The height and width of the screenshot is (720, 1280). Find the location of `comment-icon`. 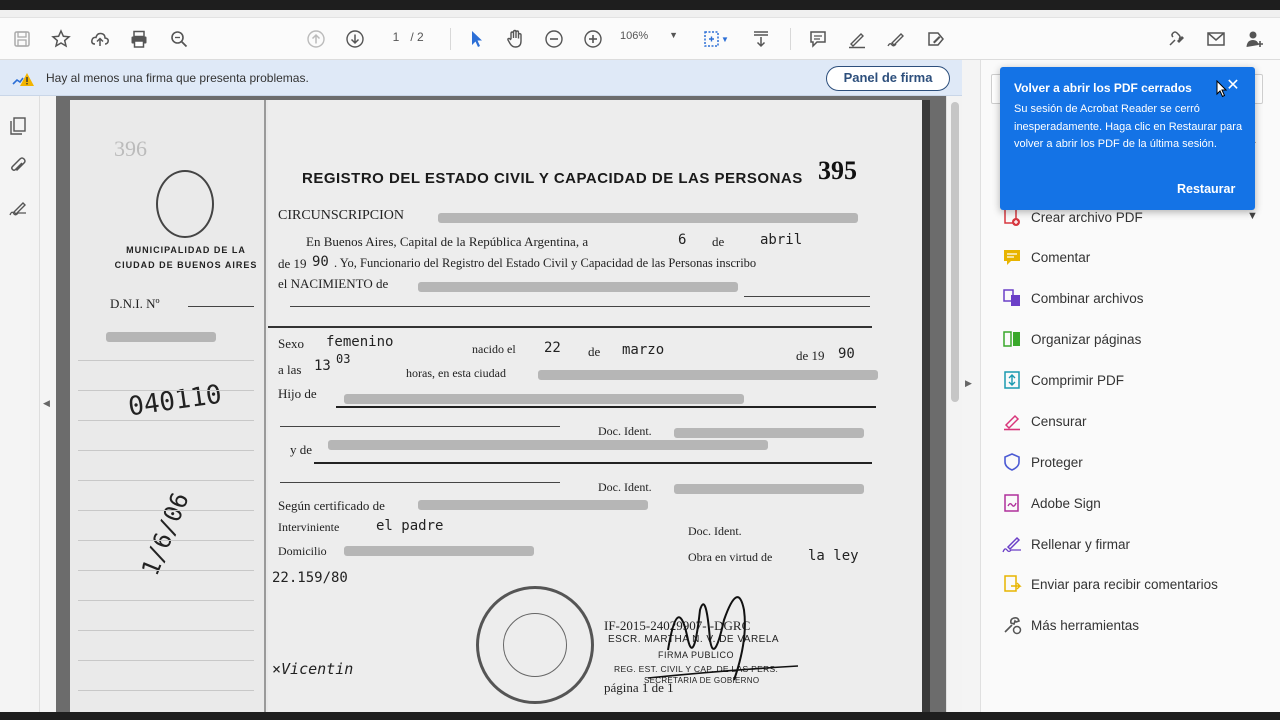

comment-icon is located at coordinates (818, 39).